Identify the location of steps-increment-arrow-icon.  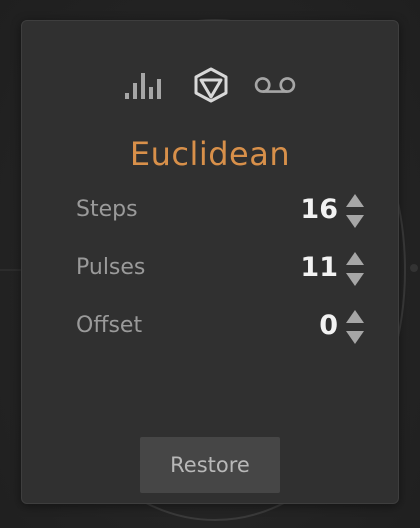
(355, 201).